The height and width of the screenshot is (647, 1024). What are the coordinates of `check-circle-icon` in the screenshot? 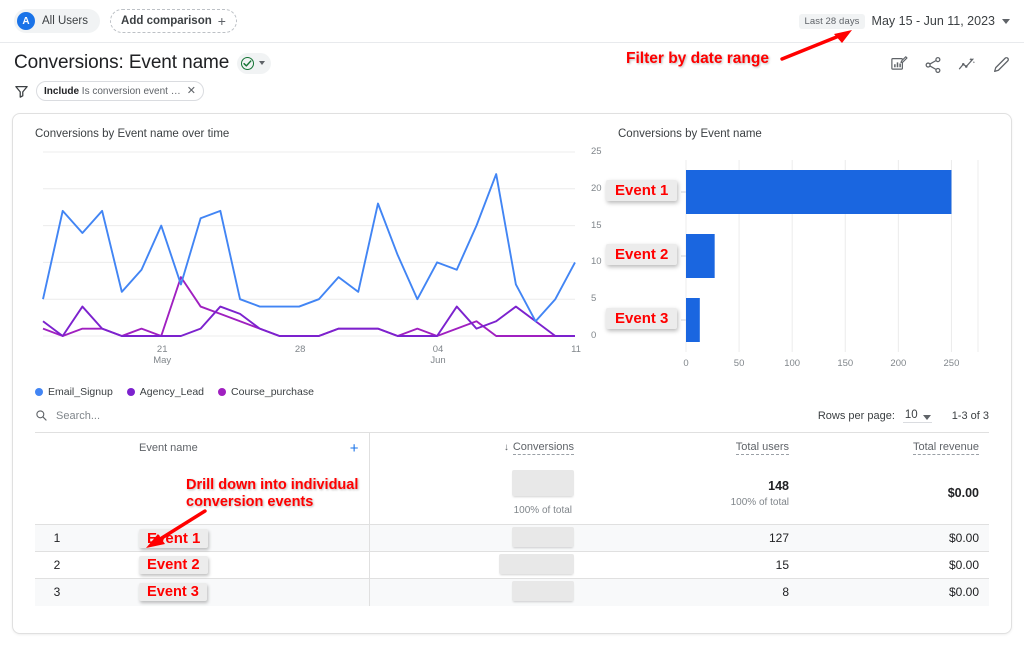 It's located at (248, 63).